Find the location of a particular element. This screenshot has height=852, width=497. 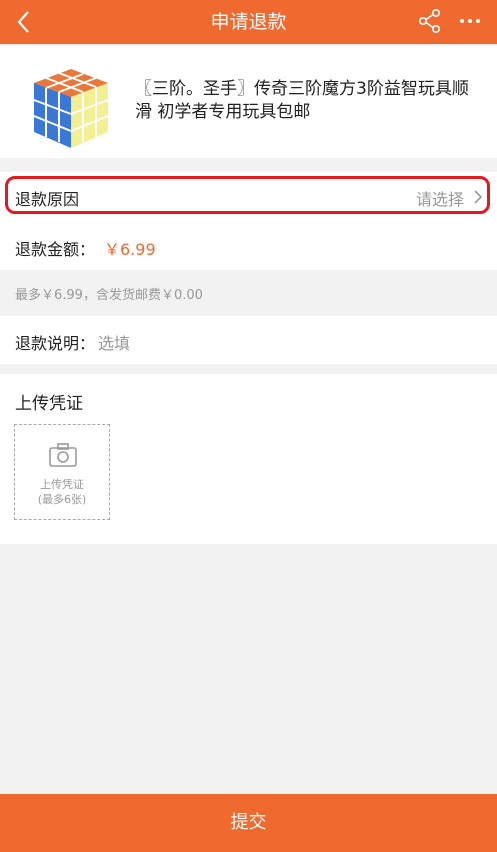

upload-button: 上传凭证 (最多6张) is located at coordinates (62, 472).